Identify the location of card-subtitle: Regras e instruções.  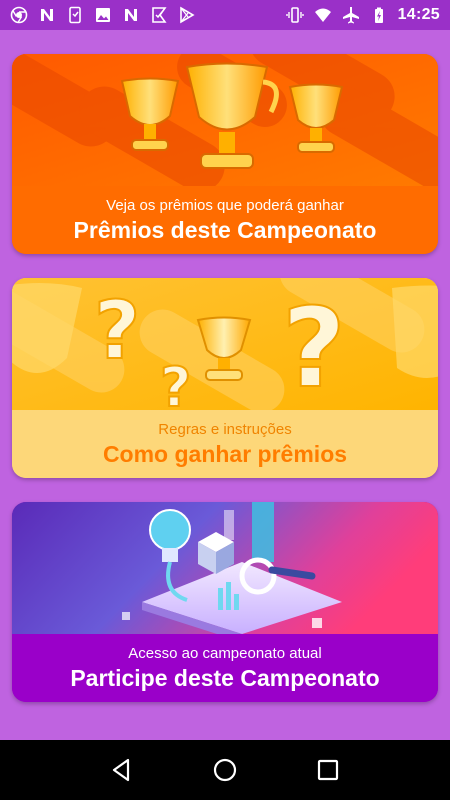
(225, 429).